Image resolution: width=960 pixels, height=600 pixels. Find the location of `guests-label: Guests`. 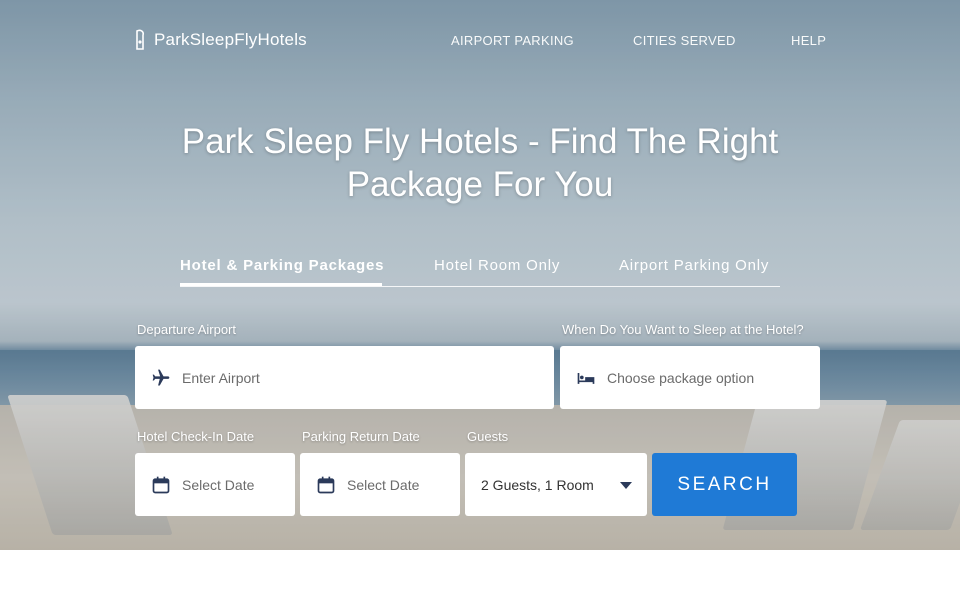

guests-label: Guests is located at coordinates (488, 436).